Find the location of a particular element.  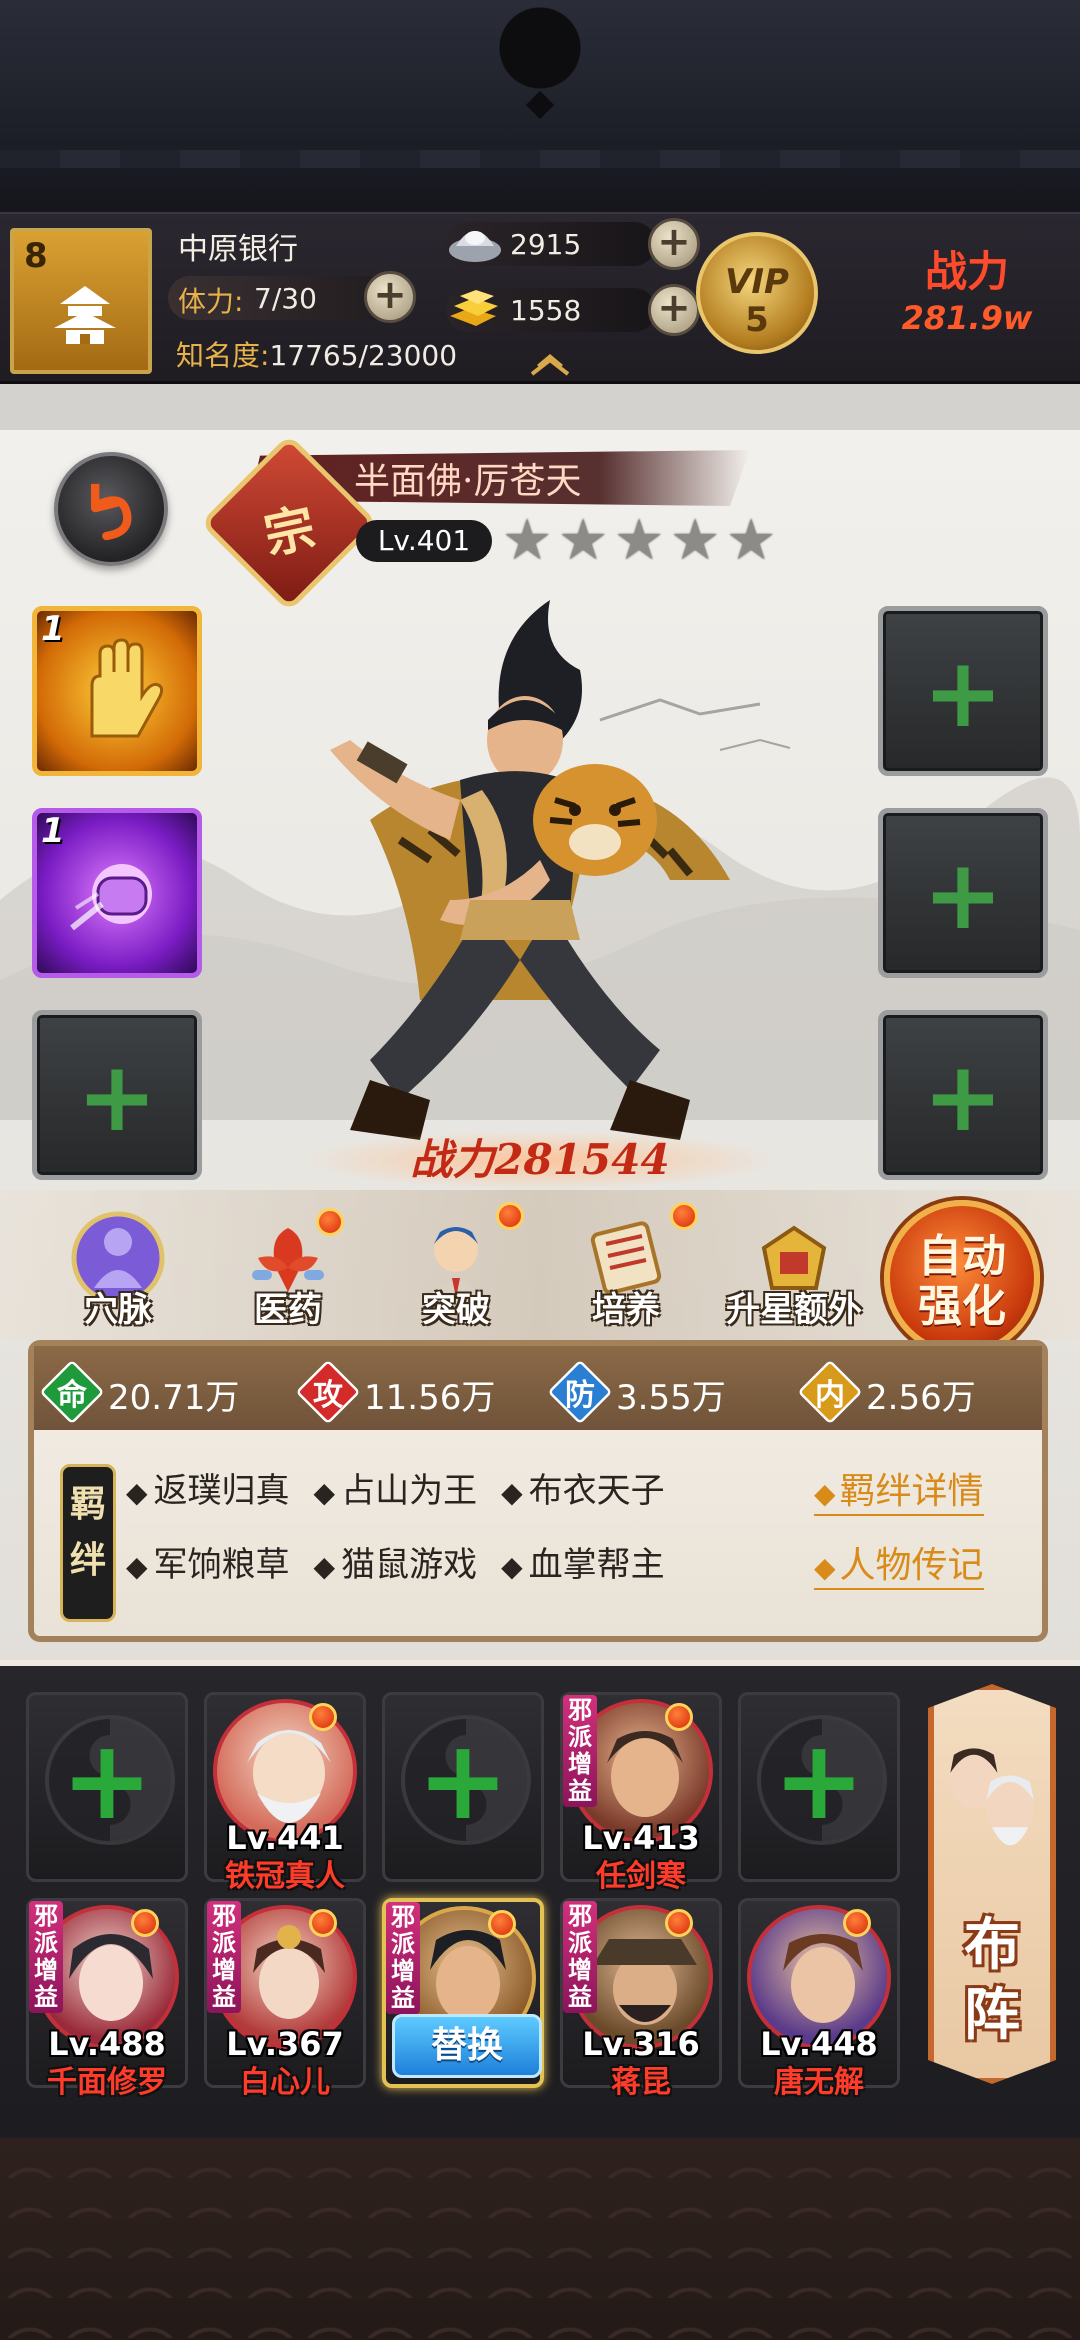

team-slot-current-hero: 邪派增益 替换 is located at coordinates (463, 1993).